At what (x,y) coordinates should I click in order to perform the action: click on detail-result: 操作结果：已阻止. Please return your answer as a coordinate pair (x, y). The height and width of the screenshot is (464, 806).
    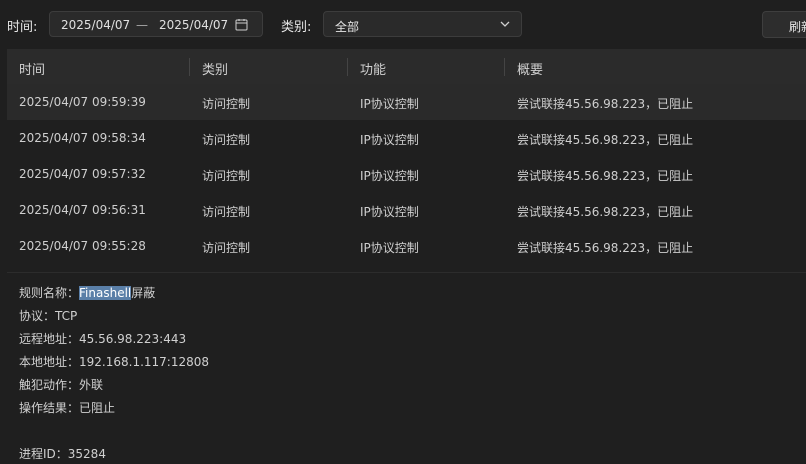
    Looking at the image, I should click on (67, 408).